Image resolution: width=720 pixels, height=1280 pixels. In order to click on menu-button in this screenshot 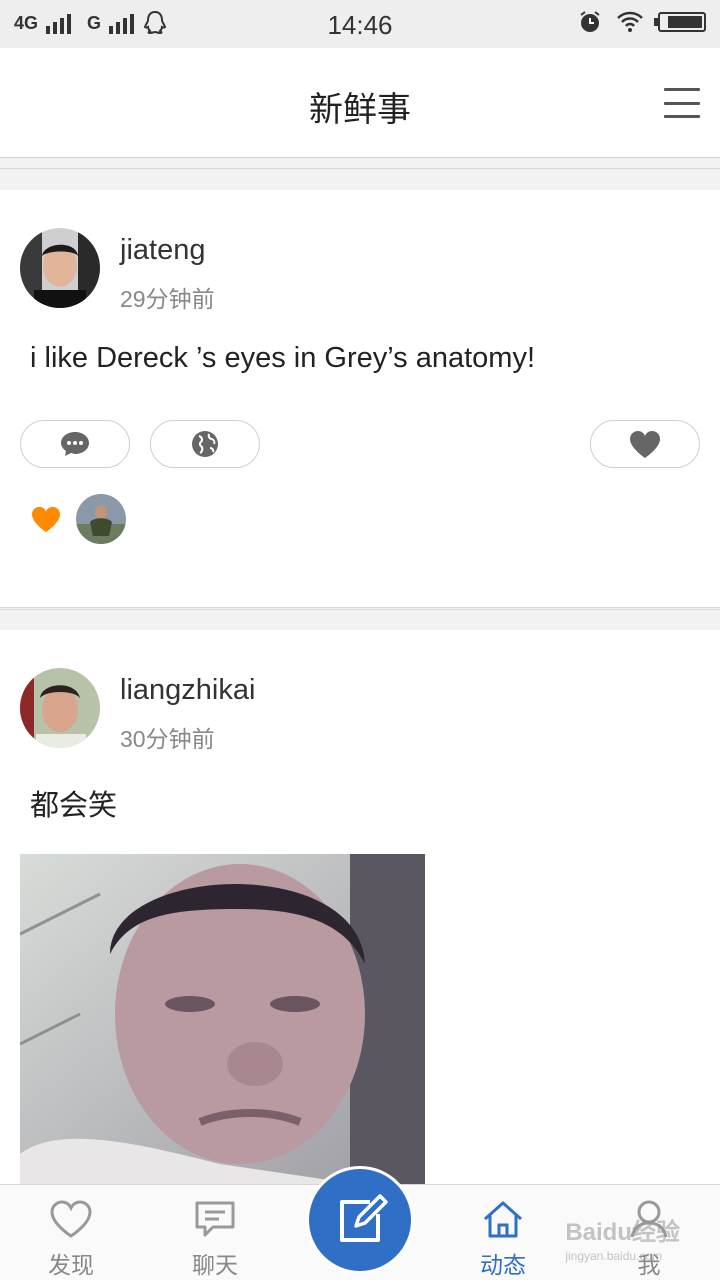, I will do `click(682, 103)`.